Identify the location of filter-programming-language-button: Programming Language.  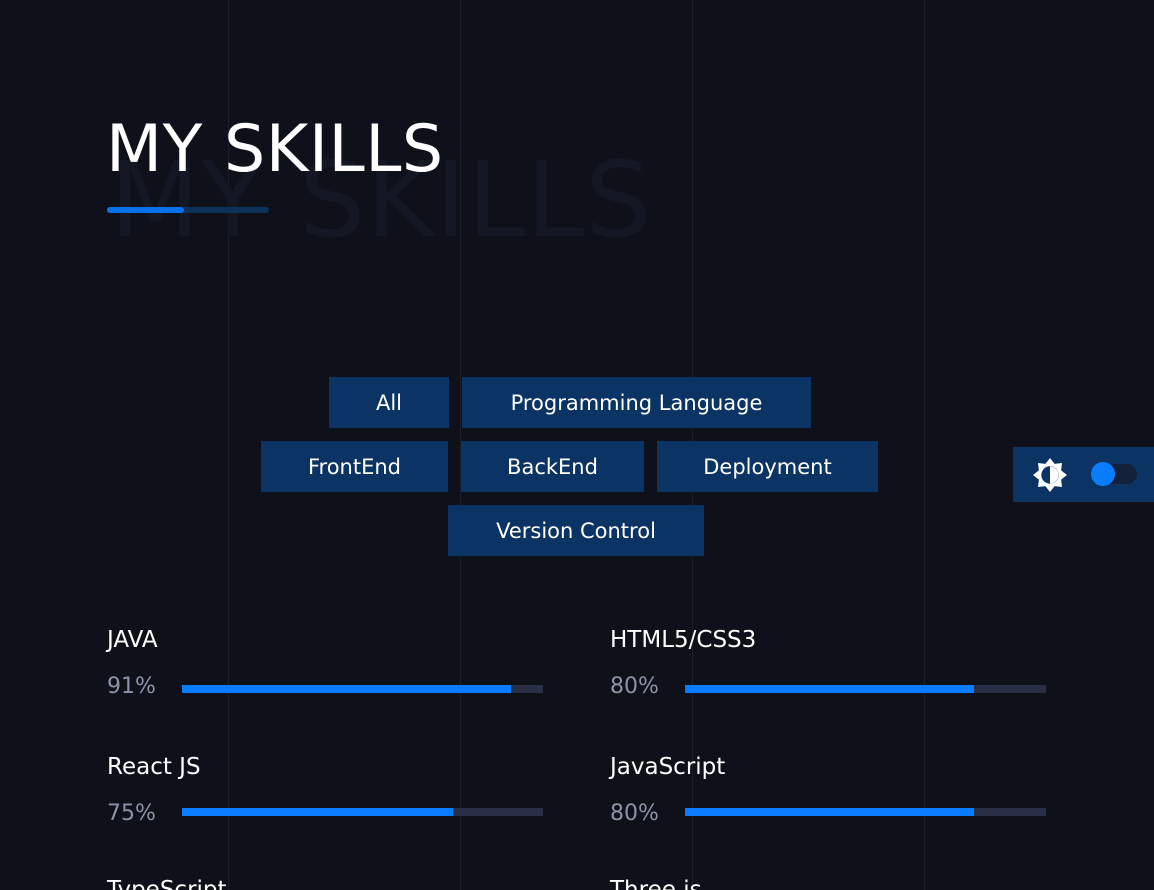
(636, 402).